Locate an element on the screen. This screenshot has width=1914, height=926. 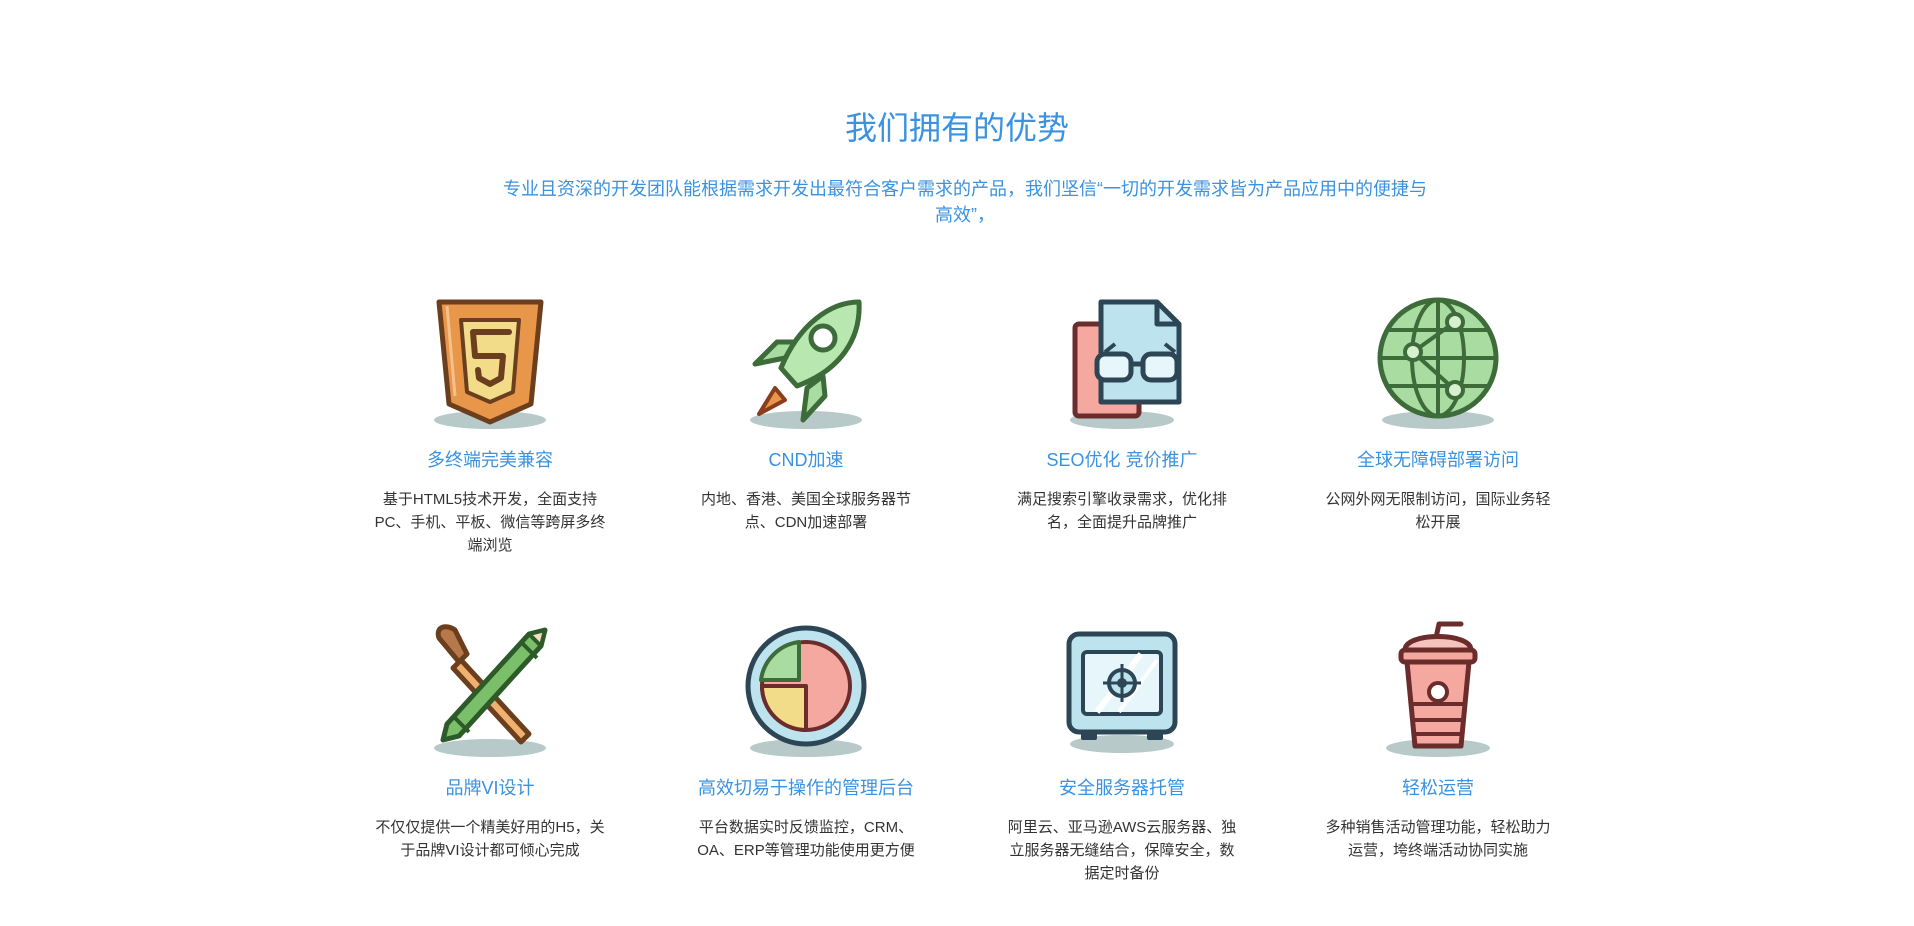
section-title: 我们拥有的优势 is located at coordinates (956, 128).